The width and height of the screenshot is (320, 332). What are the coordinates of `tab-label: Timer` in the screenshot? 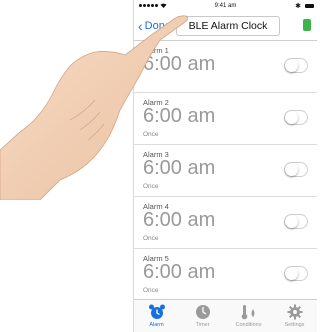 It's located at (202, 325).